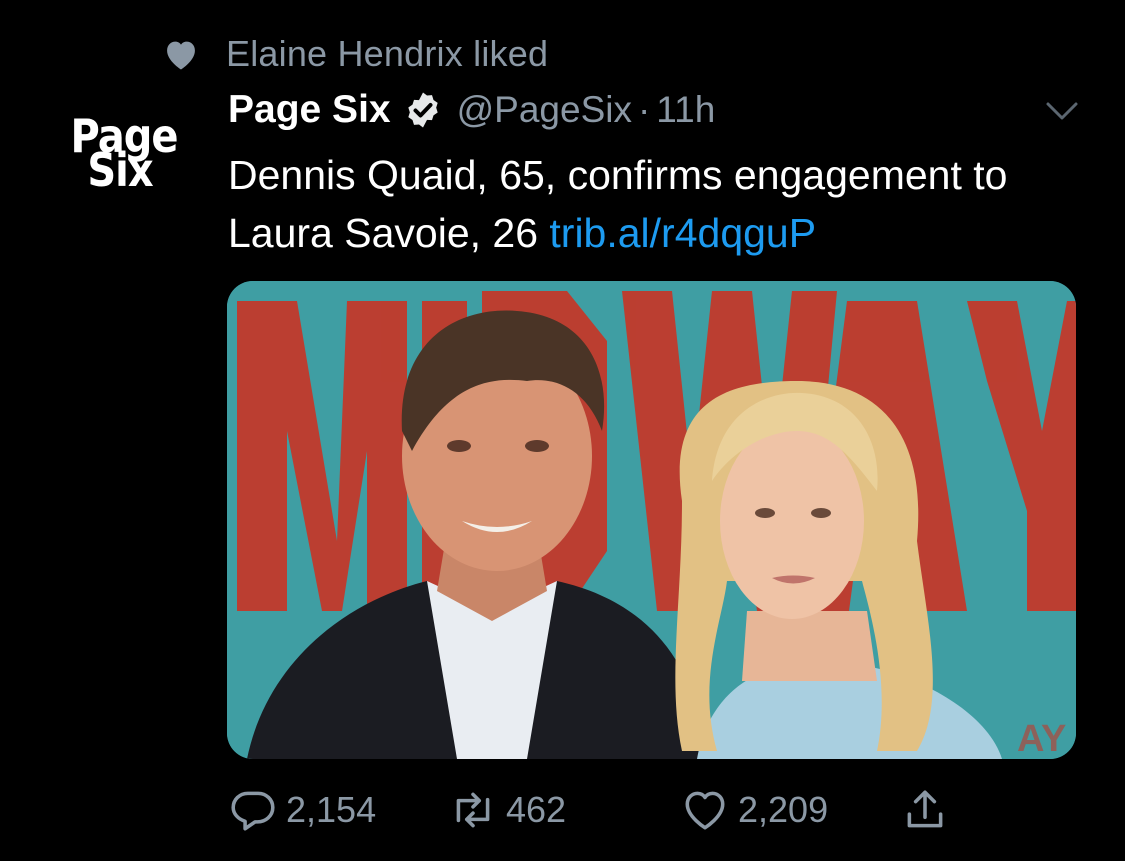 This screenshot has width=1125, height=861. What do you see at coordinates (685, 110) in the screenshot?
I see `timestamp: 11h` at bounding box center [685, 110].